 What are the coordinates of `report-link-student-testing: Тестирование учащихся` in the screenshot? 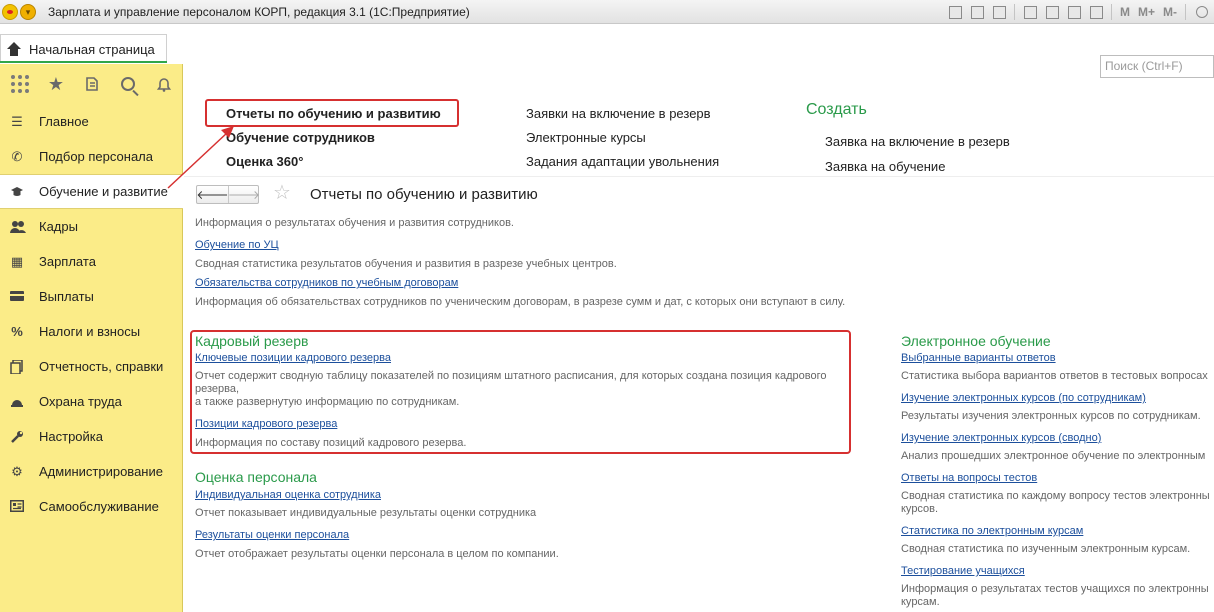 It's located at (963, 571).